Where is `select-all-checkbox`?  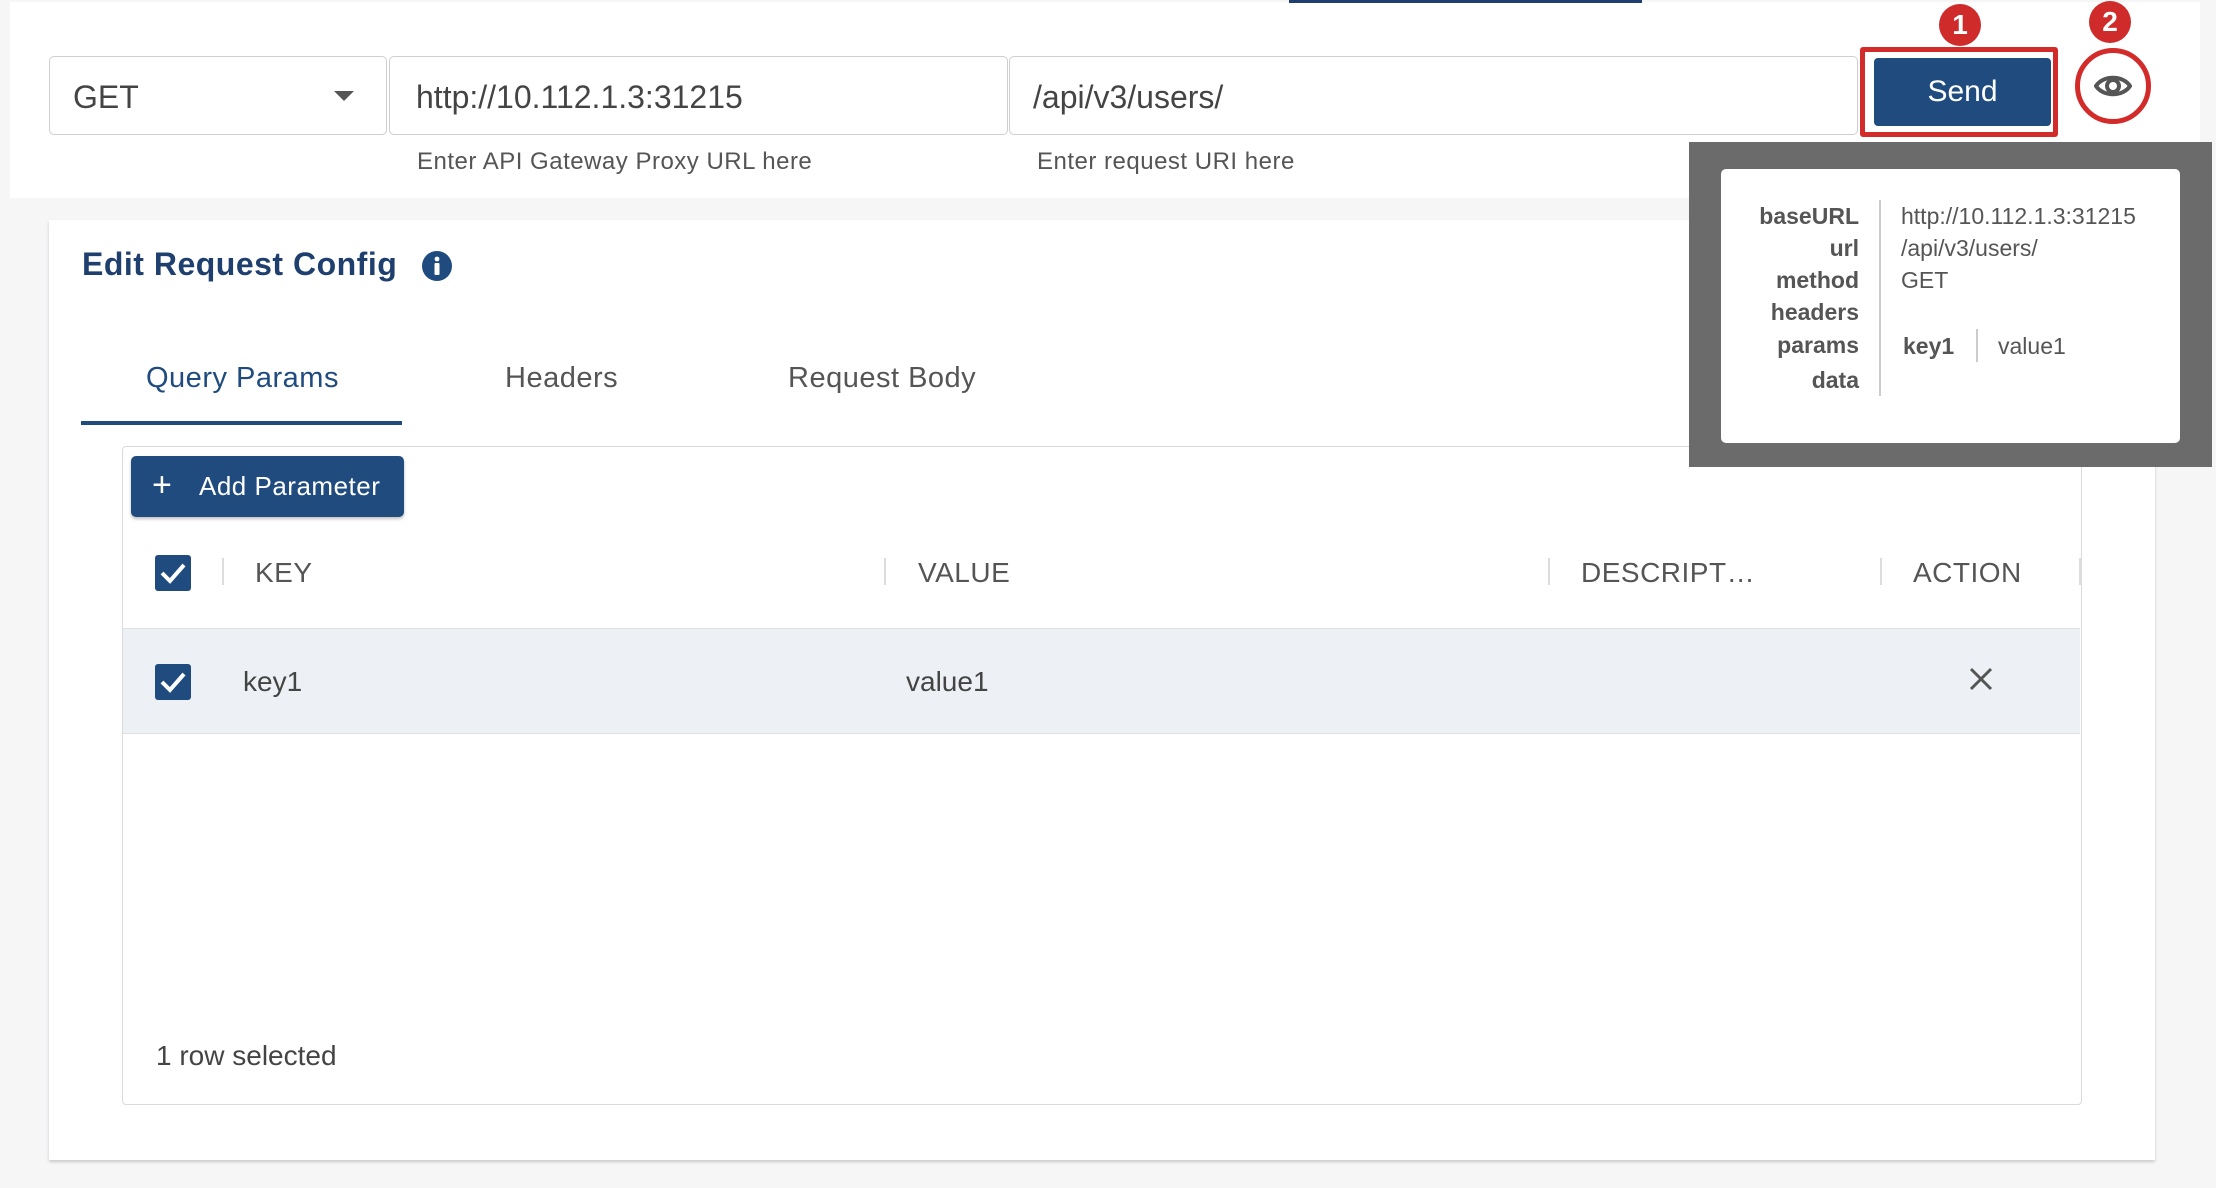 select-all-checkbox is located at coordinates (173, 573).